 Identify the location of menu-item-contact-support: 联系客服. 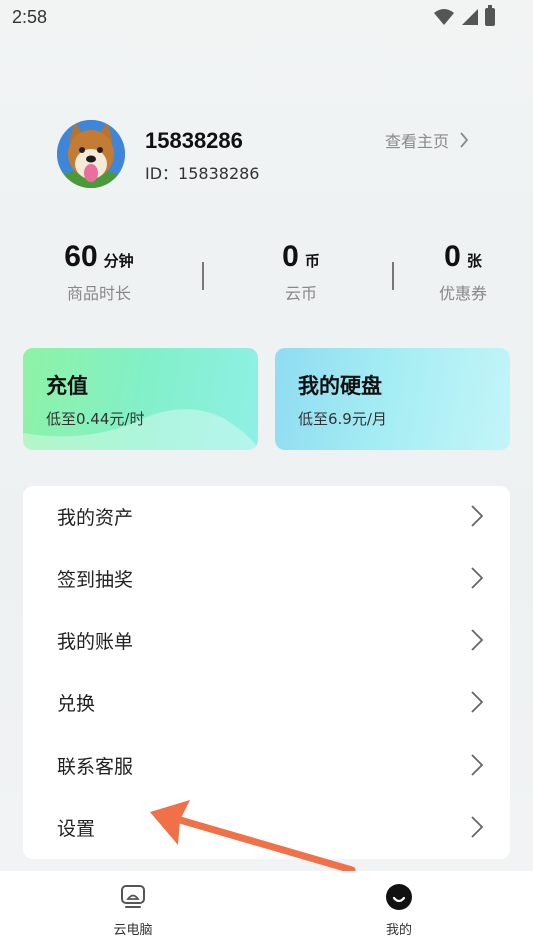
(266, 766).